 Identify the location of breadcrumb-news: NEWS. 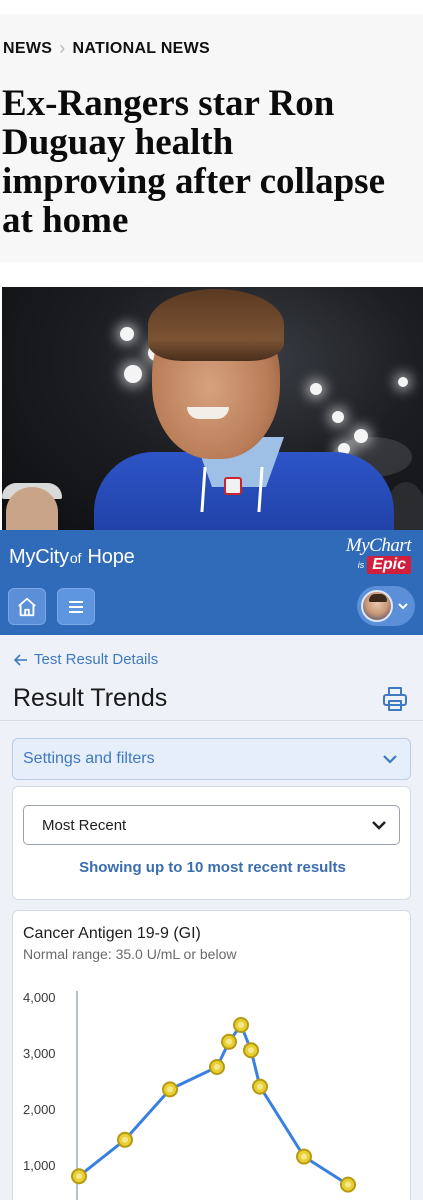
(27, 49).